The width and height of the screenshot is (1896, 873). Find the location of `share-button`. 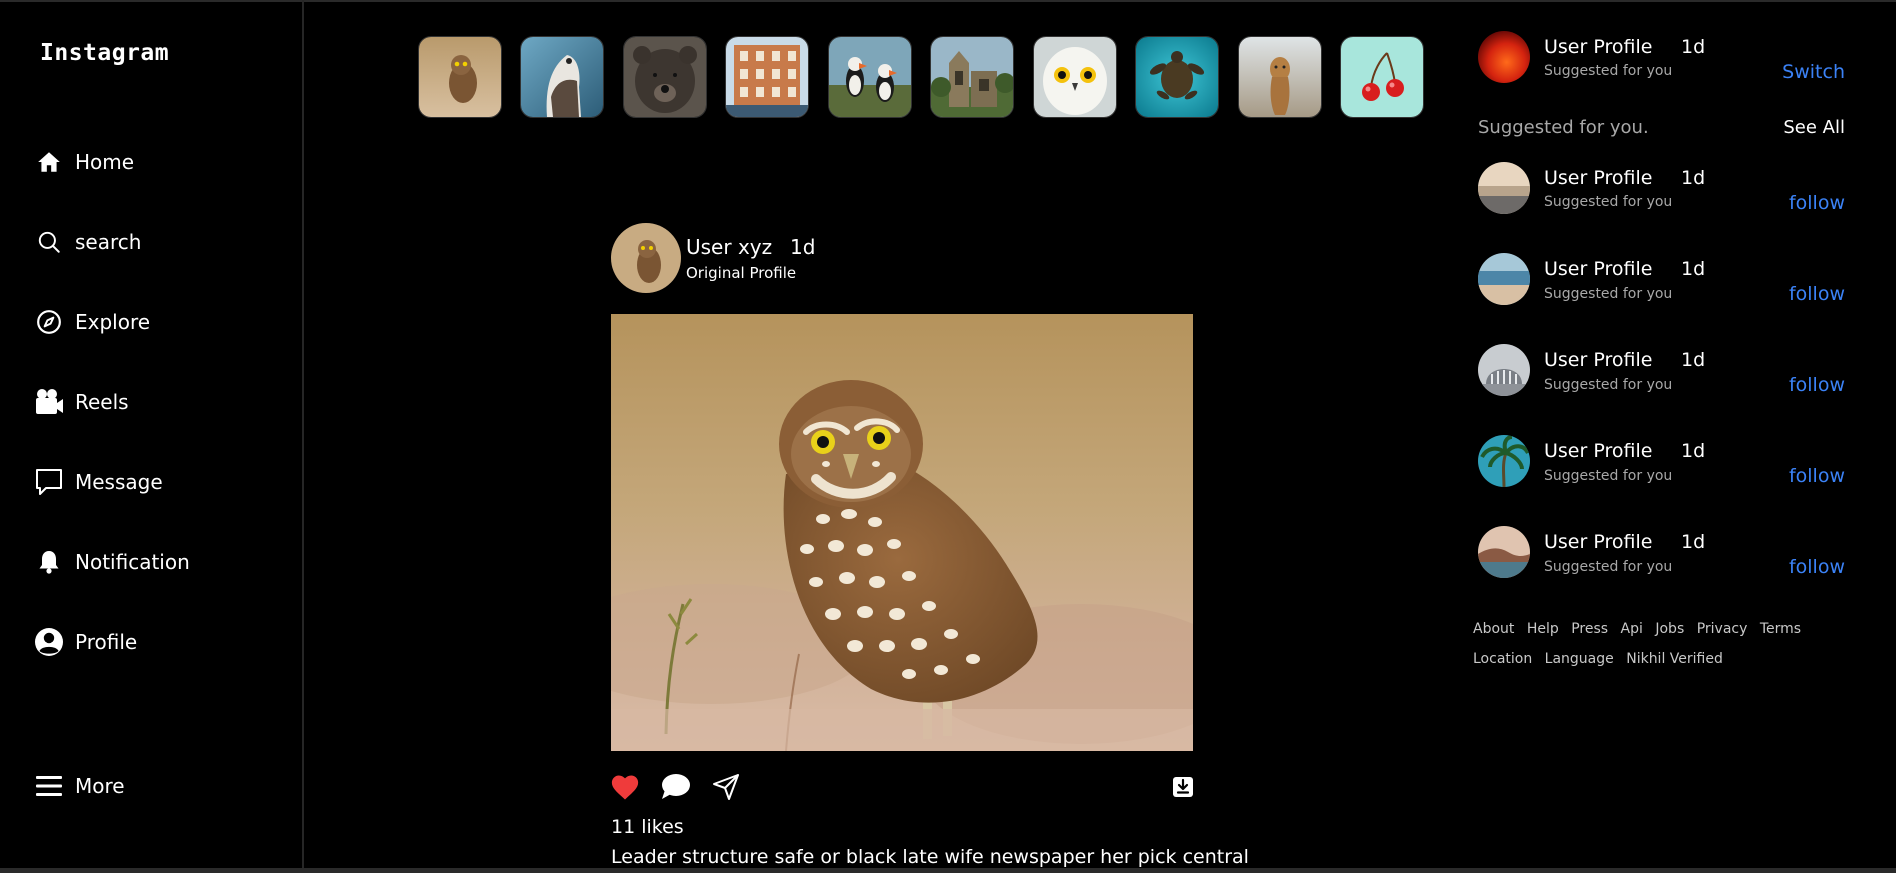

share-button is located at coordinates (726, 787).